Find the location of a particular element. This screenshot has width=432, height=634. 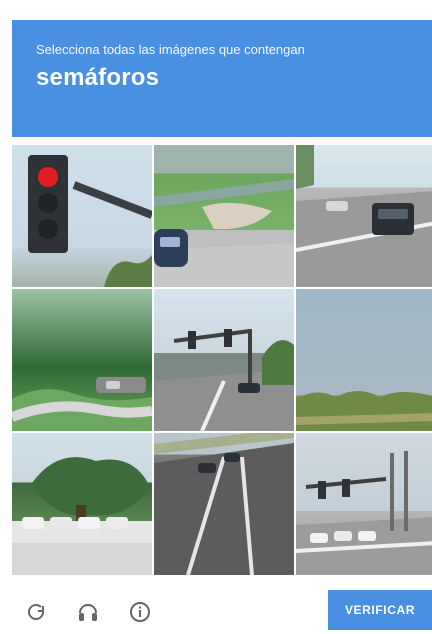

info-icon is located at coordinates (140, 612).